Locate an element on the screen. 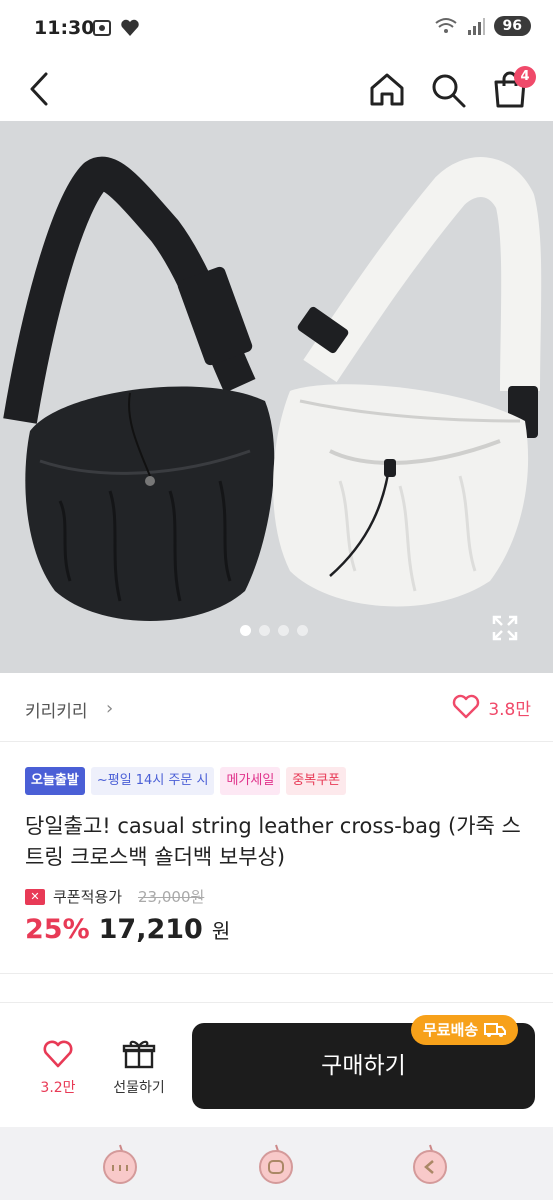 The image size is (553, 1200). like-button: 3.2만 is located at coordinates (58, 1068).